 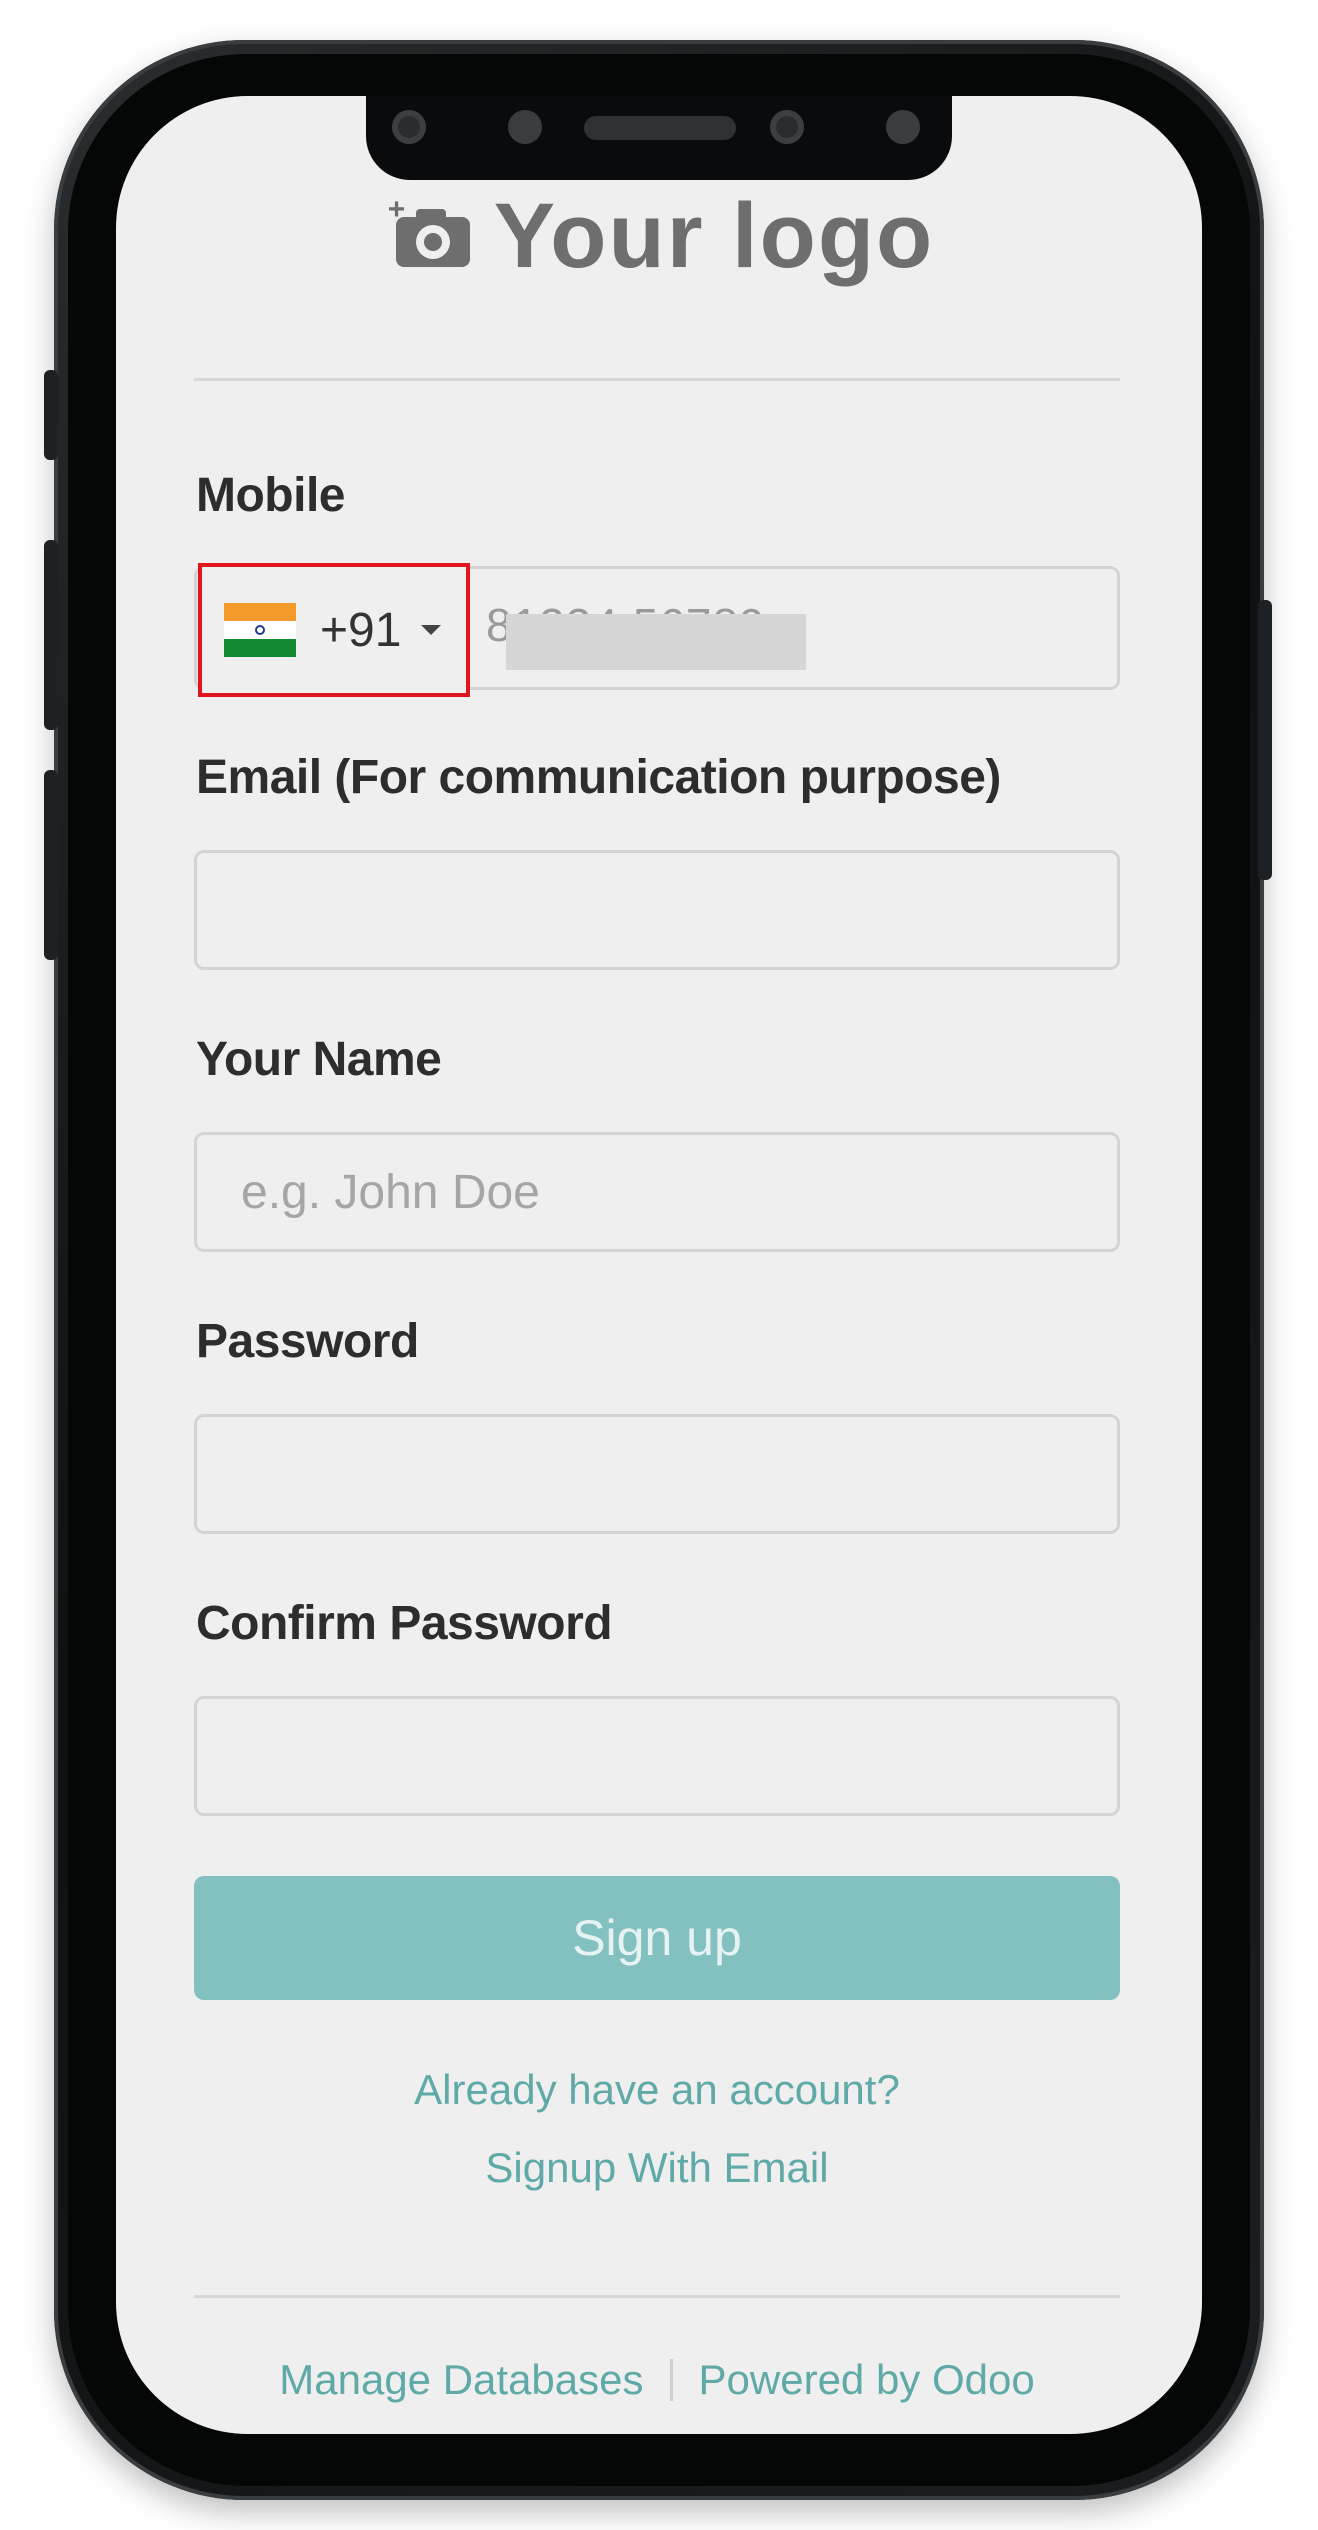 What do you see at coordinates (656, 642) in the screenshot?
I see `redacted-overlay` at bounding box center [656, 642].